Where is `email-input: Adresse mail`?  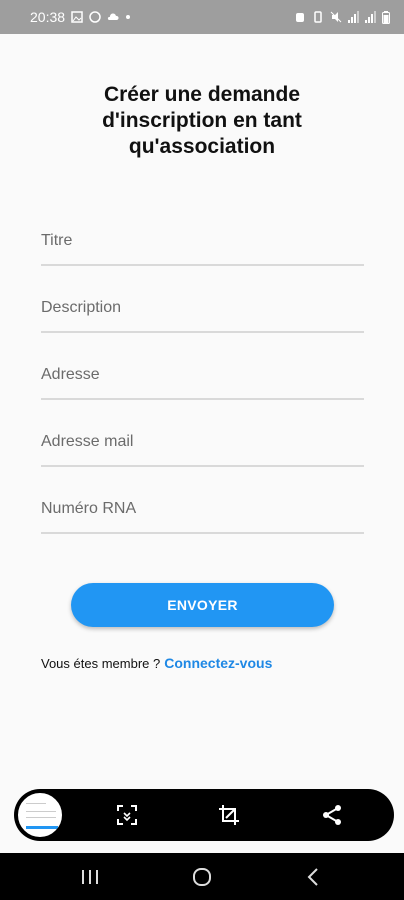 email-input: Adresse mail is located at coordinates (202, 447).